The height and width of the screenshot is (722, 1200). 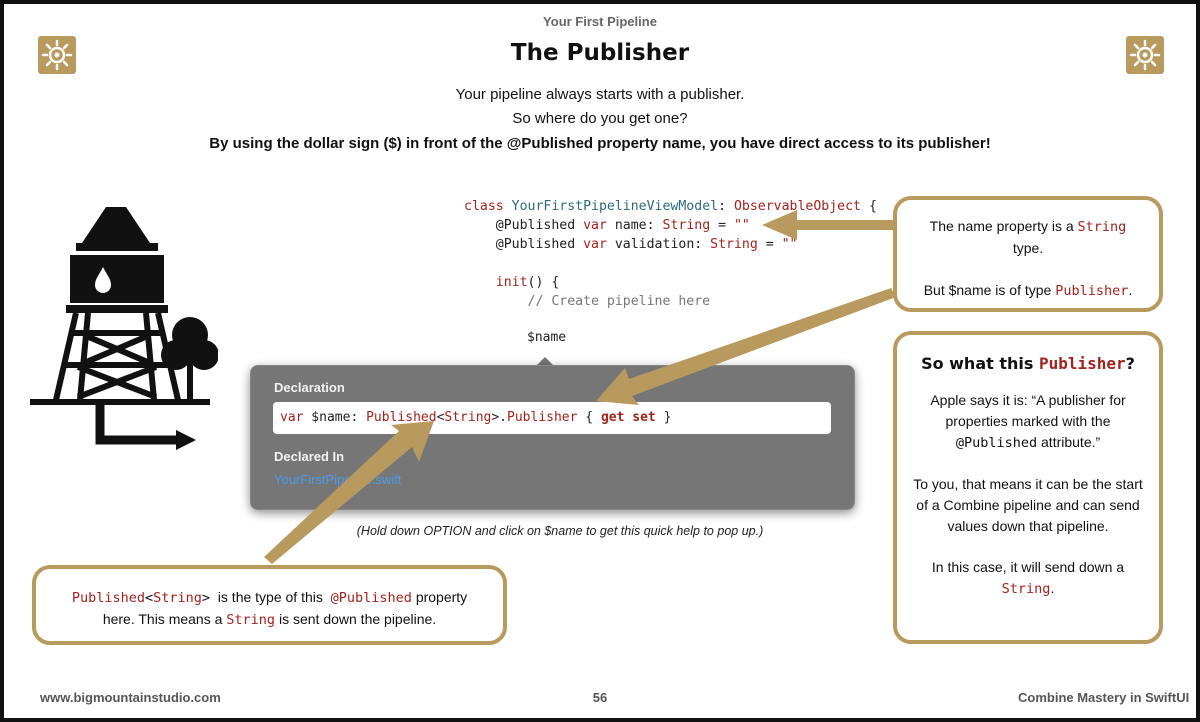 I want to click on code-token: YourFirstPipelineViewModel, so click(x=615, y=206).